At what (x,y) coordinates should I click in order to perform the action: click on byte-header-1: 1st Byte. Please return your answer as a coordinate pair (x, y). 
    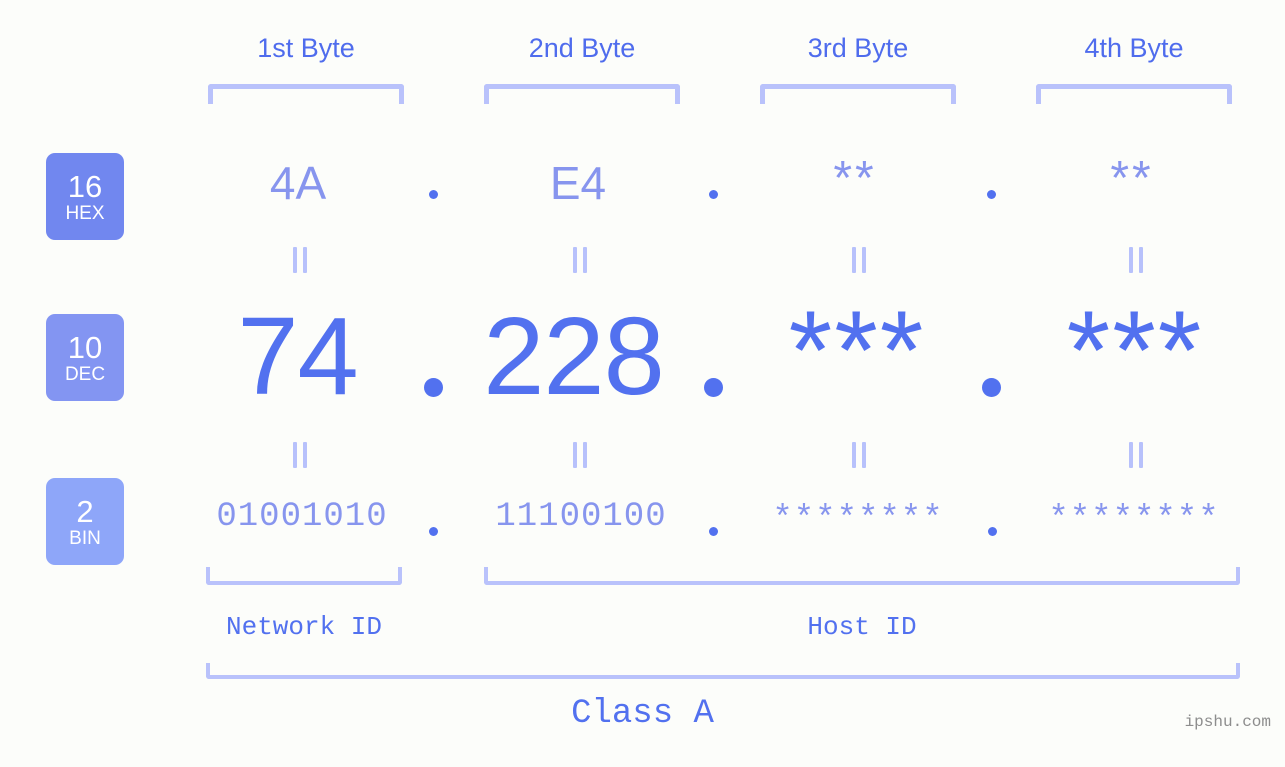
    Looking at the image, I should click on (306, 48).